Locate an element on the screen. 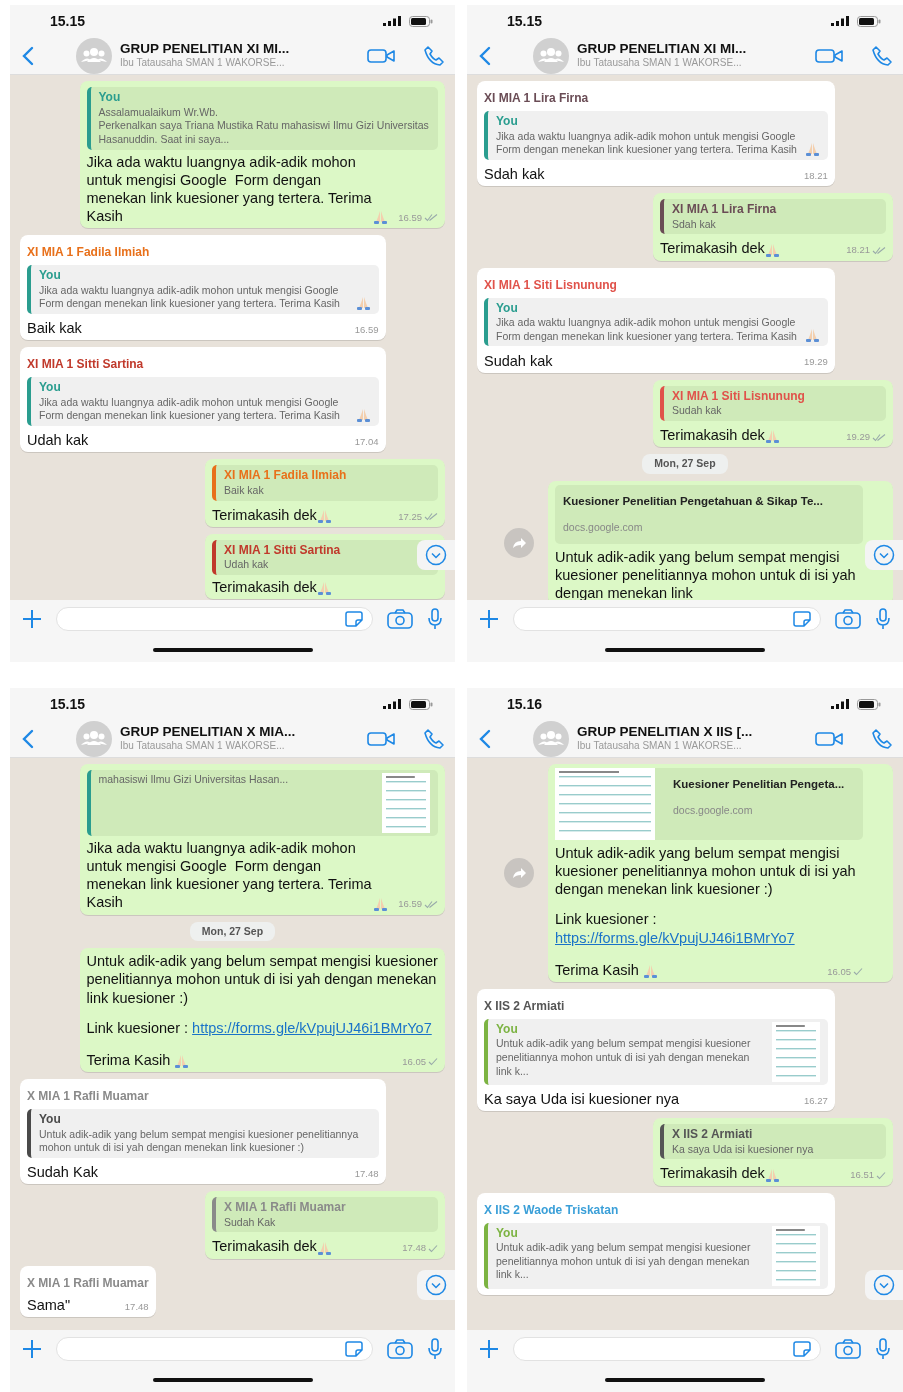  message-time: 17.04 is located at coordinates (366, 442).